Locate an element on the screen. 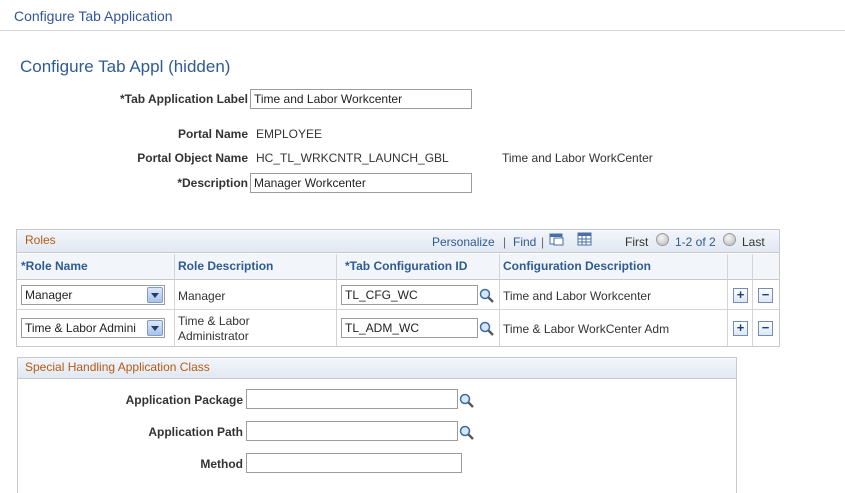  role-name-select: Manager is located at coordinates (93, 295).